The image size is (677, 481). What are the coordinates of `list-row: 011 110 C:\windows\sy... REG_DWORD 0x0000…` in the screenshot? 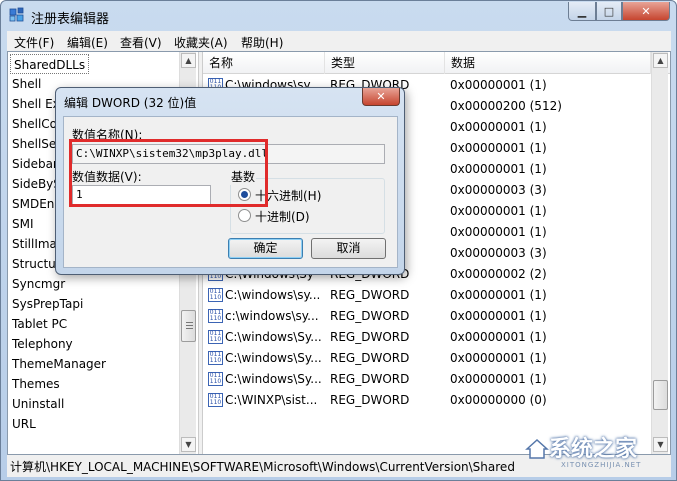 It's located at (428, 295).